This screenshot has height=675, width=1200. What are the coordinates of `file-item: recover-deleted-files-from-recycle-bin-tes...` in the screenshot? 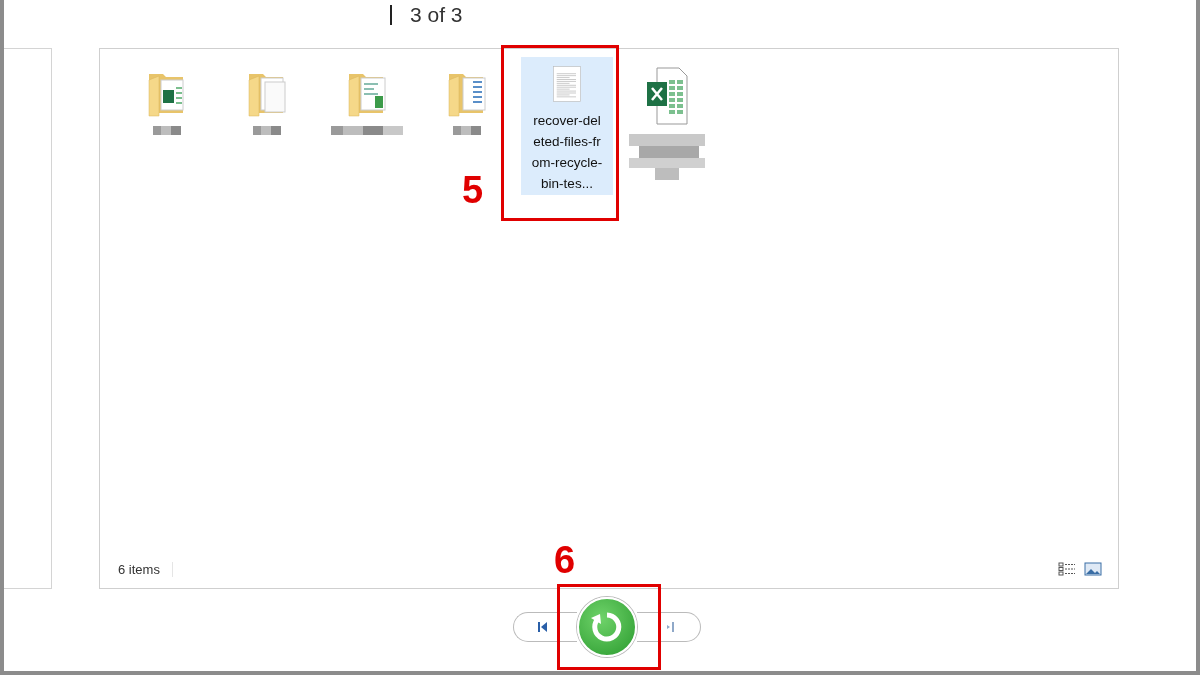 It's located at (567, 126).